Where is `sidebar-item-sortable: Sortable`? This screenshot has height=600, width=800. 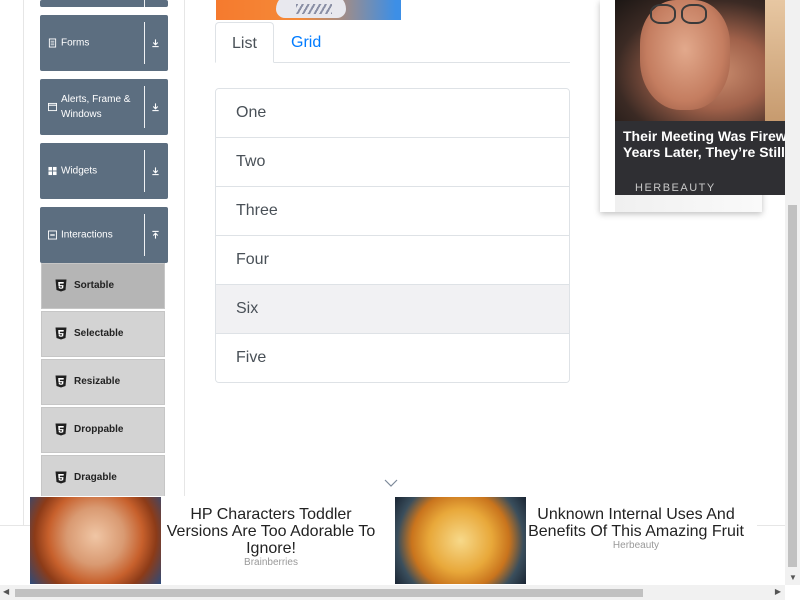 sidebar-item-sortable: Sortable is located at coordinates (103, 286).